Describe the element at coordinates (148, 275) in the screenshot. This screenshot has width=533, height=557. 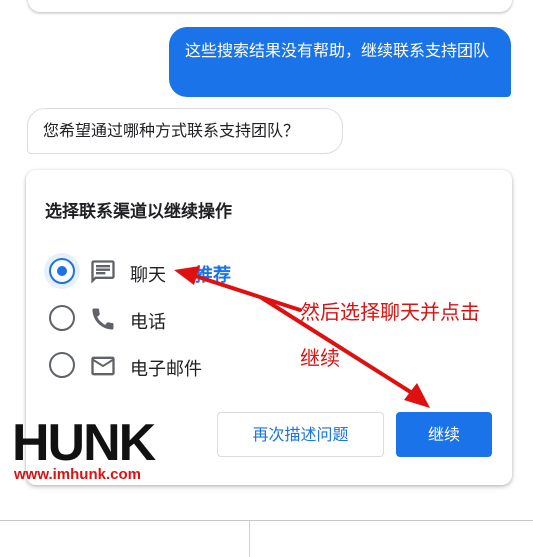
I see `option-label-chat: 聊天` at that location.